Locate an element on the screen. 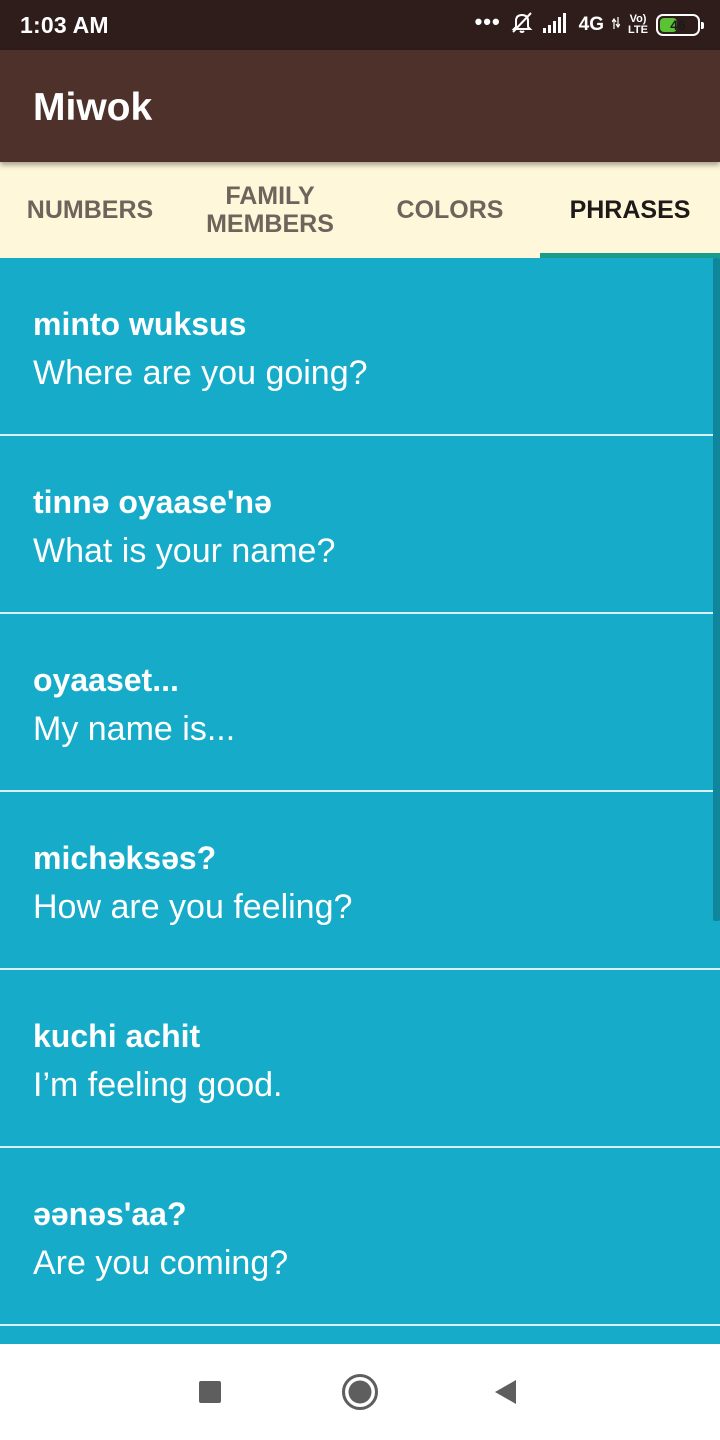 The image size is (720, 1440). status-time: 1:03 AM is located at coordinates (64, 25).